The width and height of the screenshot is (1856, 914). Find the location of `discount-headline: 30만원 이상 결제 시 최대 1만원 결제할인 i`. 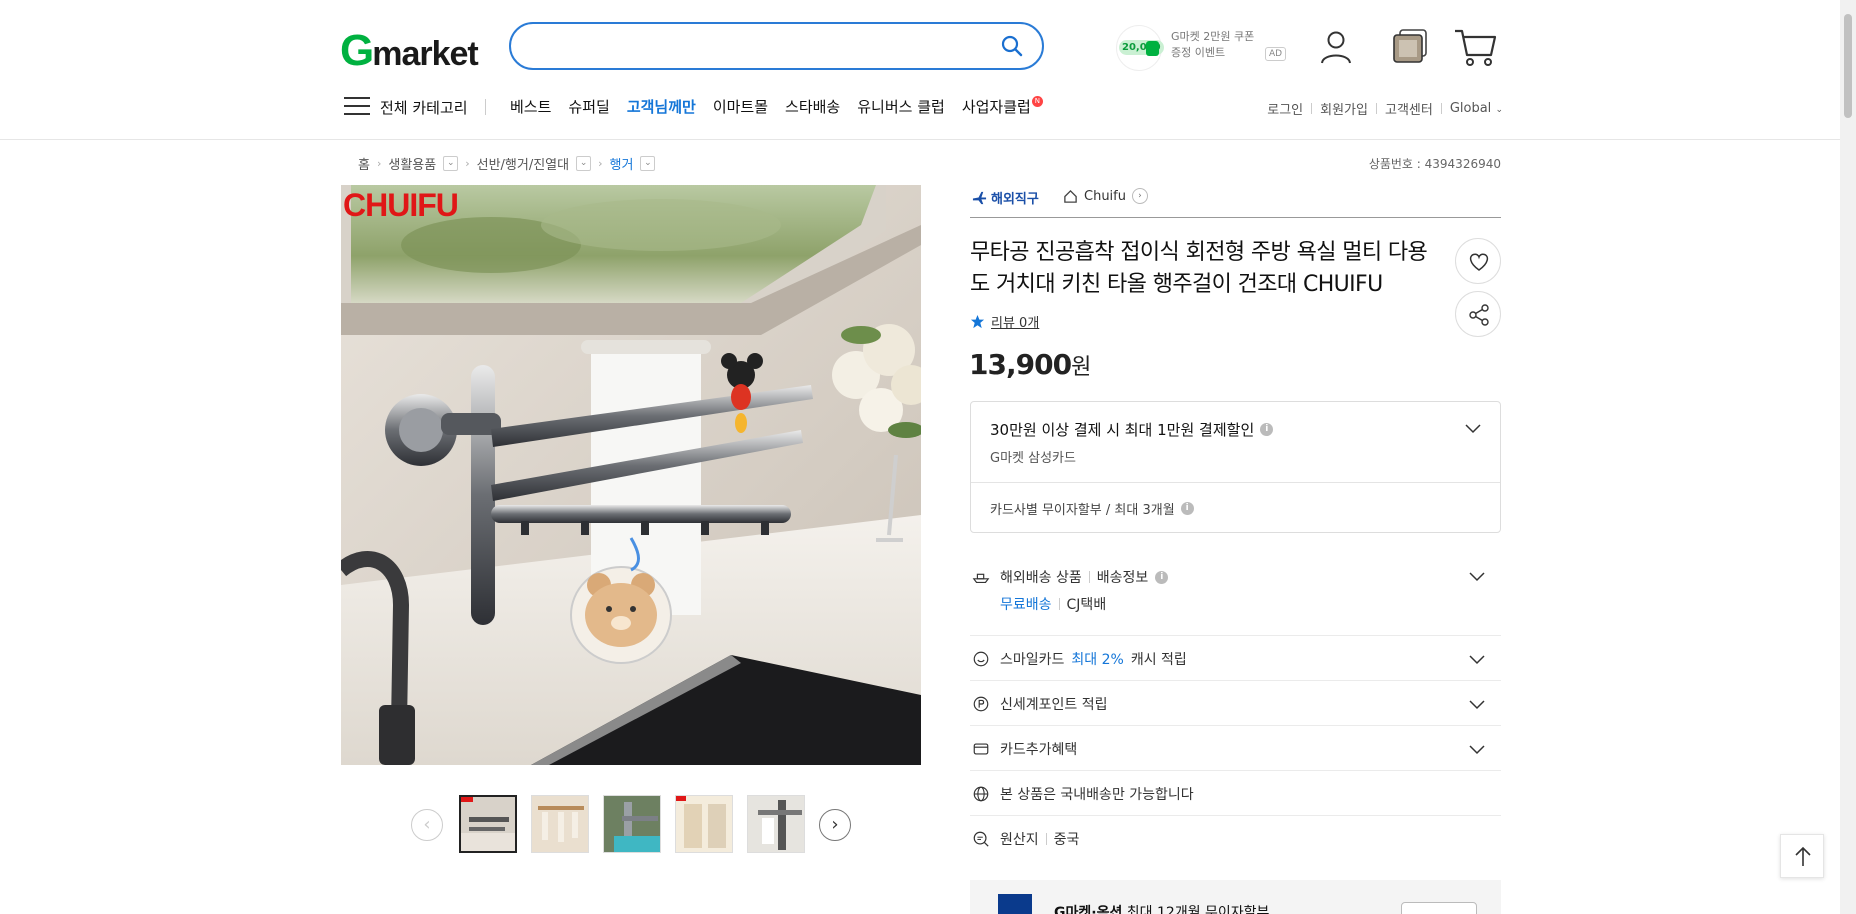

discount-headline: 30만원 이상 결제 시 최대 1만원 결제할인 i is located at coordinates (1132, 429).